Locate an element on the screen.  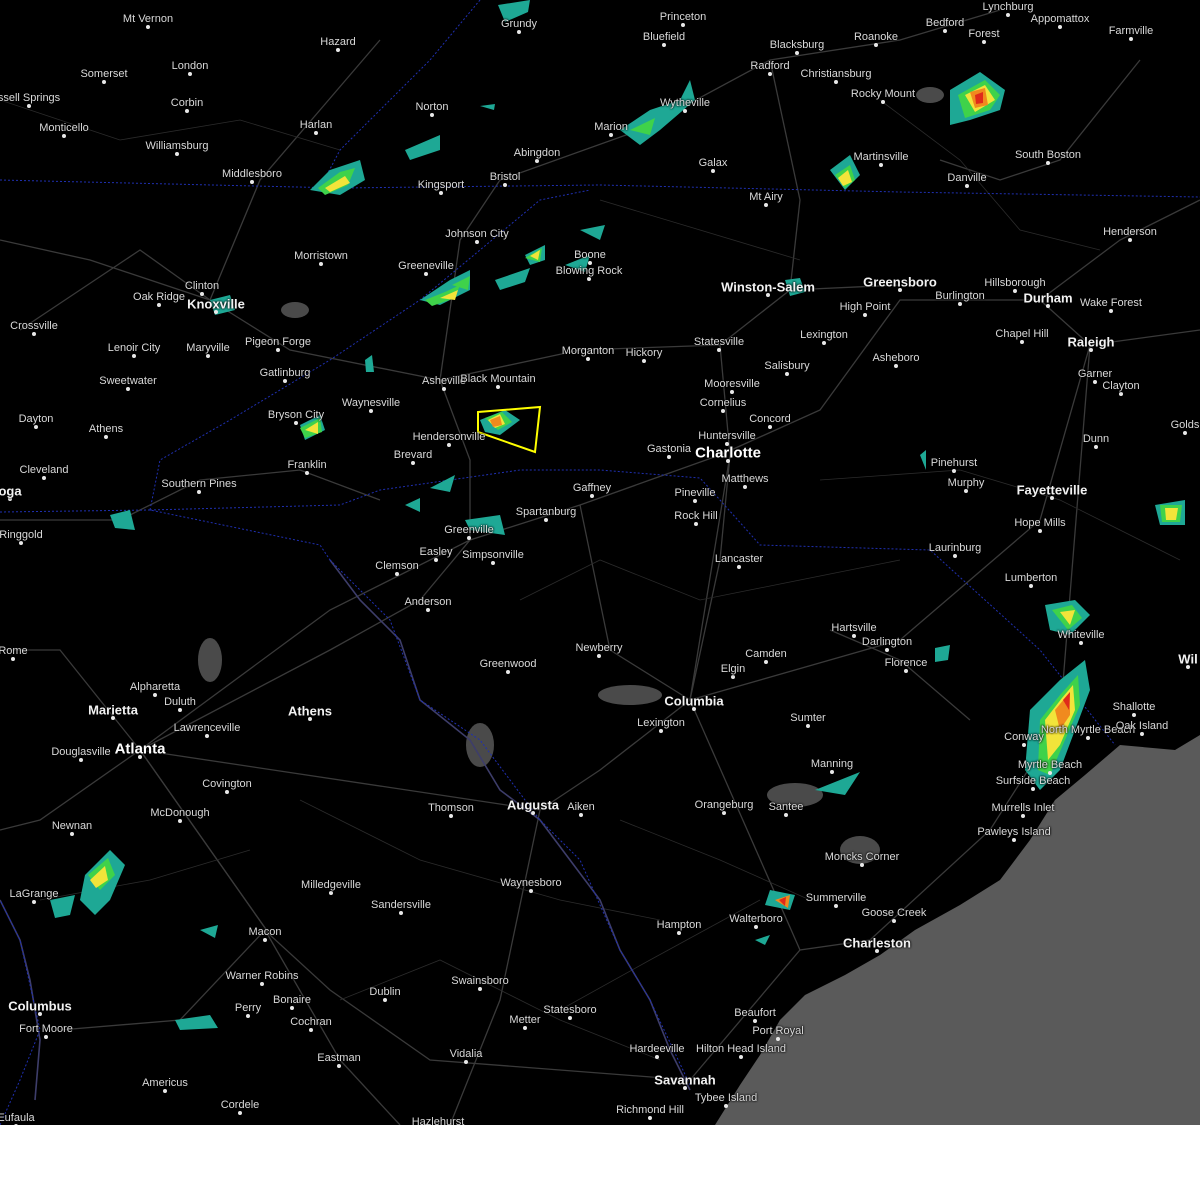
city-label: Hazlehurst is located at coordinates (438, 1120).